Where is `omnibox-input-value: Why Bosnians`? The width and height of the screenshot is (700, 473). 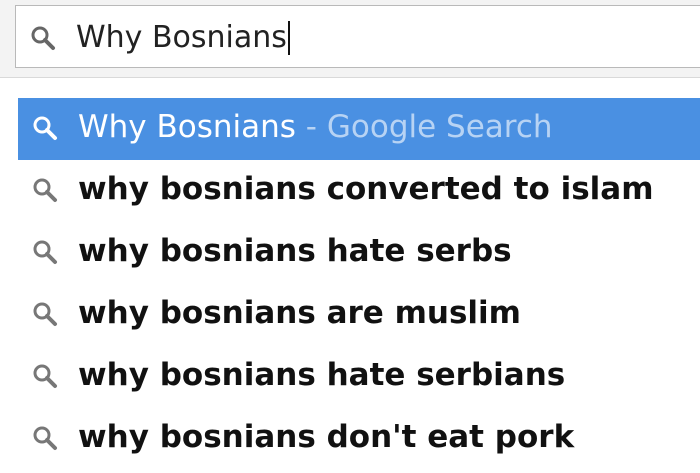
omnibox-input-value: Why Bosnians is located at coordinates (181, 37).